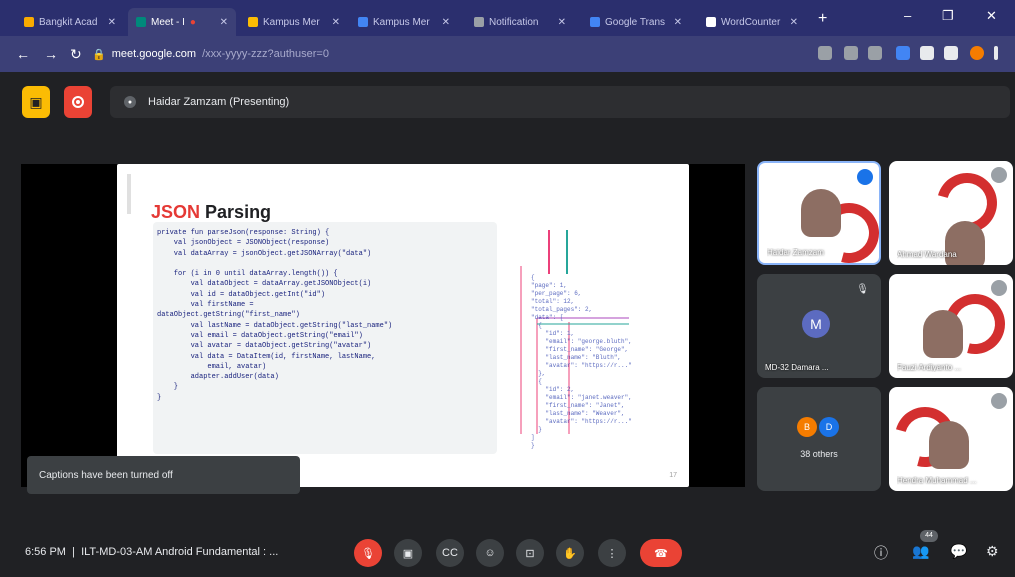 This screenshot has width=1015, height=577. What do you see at coordinates (951, 53) in the screenshot?
I see `sidepanel-icon` at bounding box center [951, 53].